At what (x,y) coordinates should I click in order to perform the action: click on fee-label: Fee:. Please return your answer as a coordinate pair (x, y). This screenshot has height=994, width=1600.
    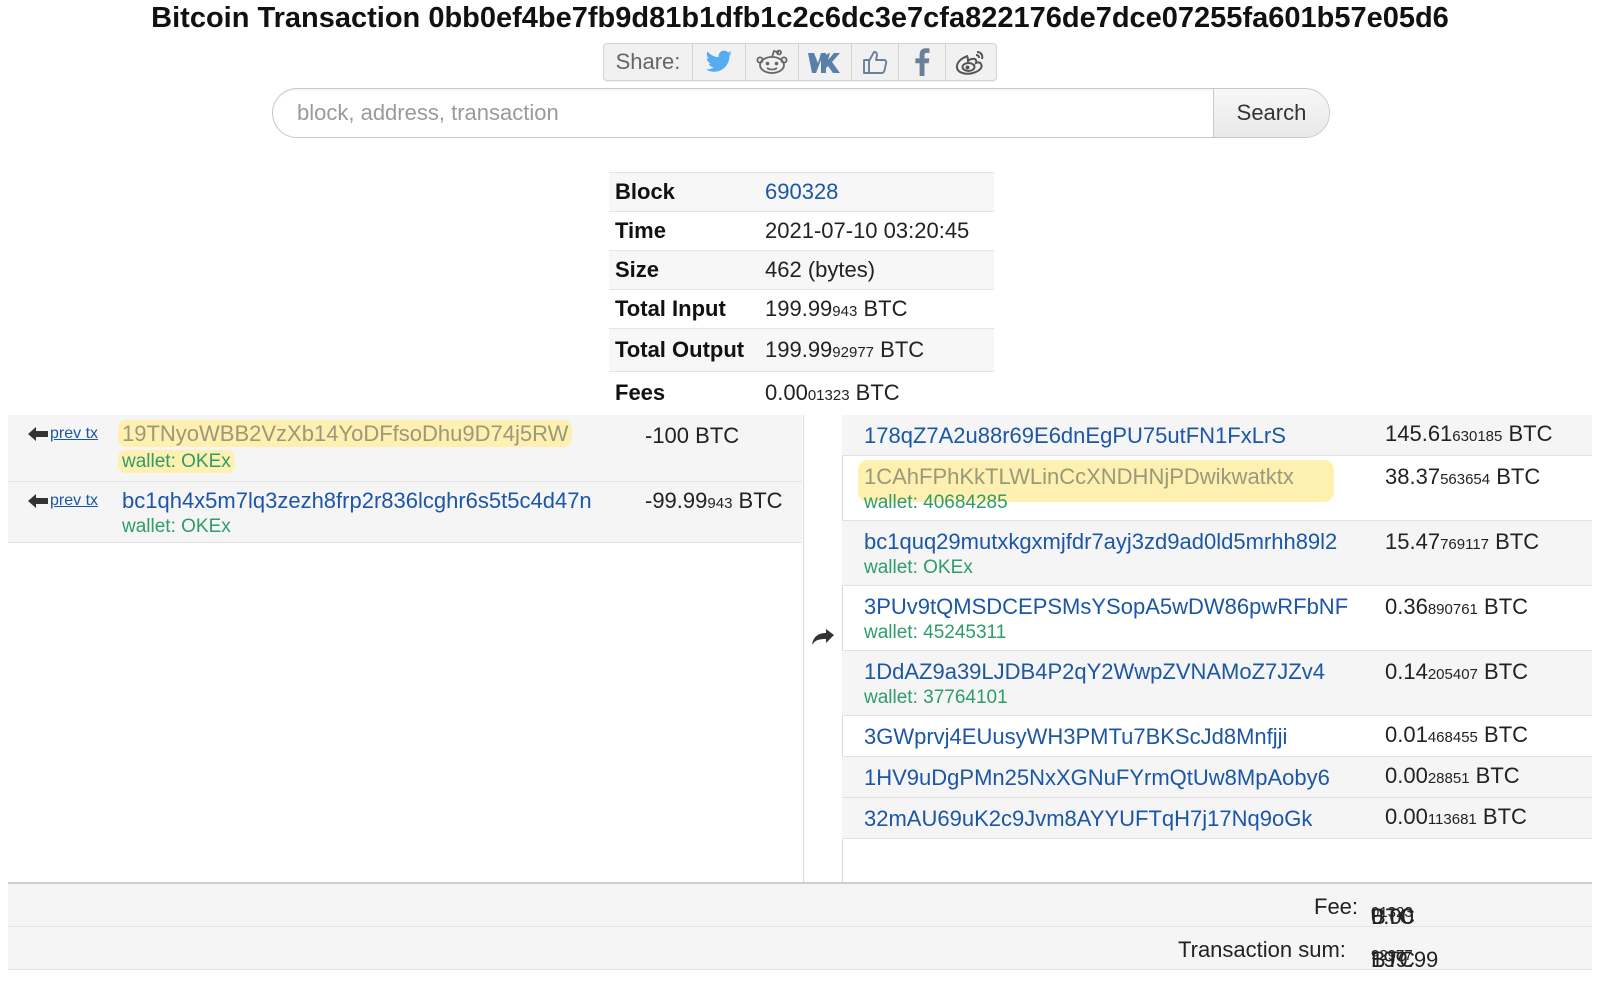
    Looking at the image, I should click on (1336, 906).